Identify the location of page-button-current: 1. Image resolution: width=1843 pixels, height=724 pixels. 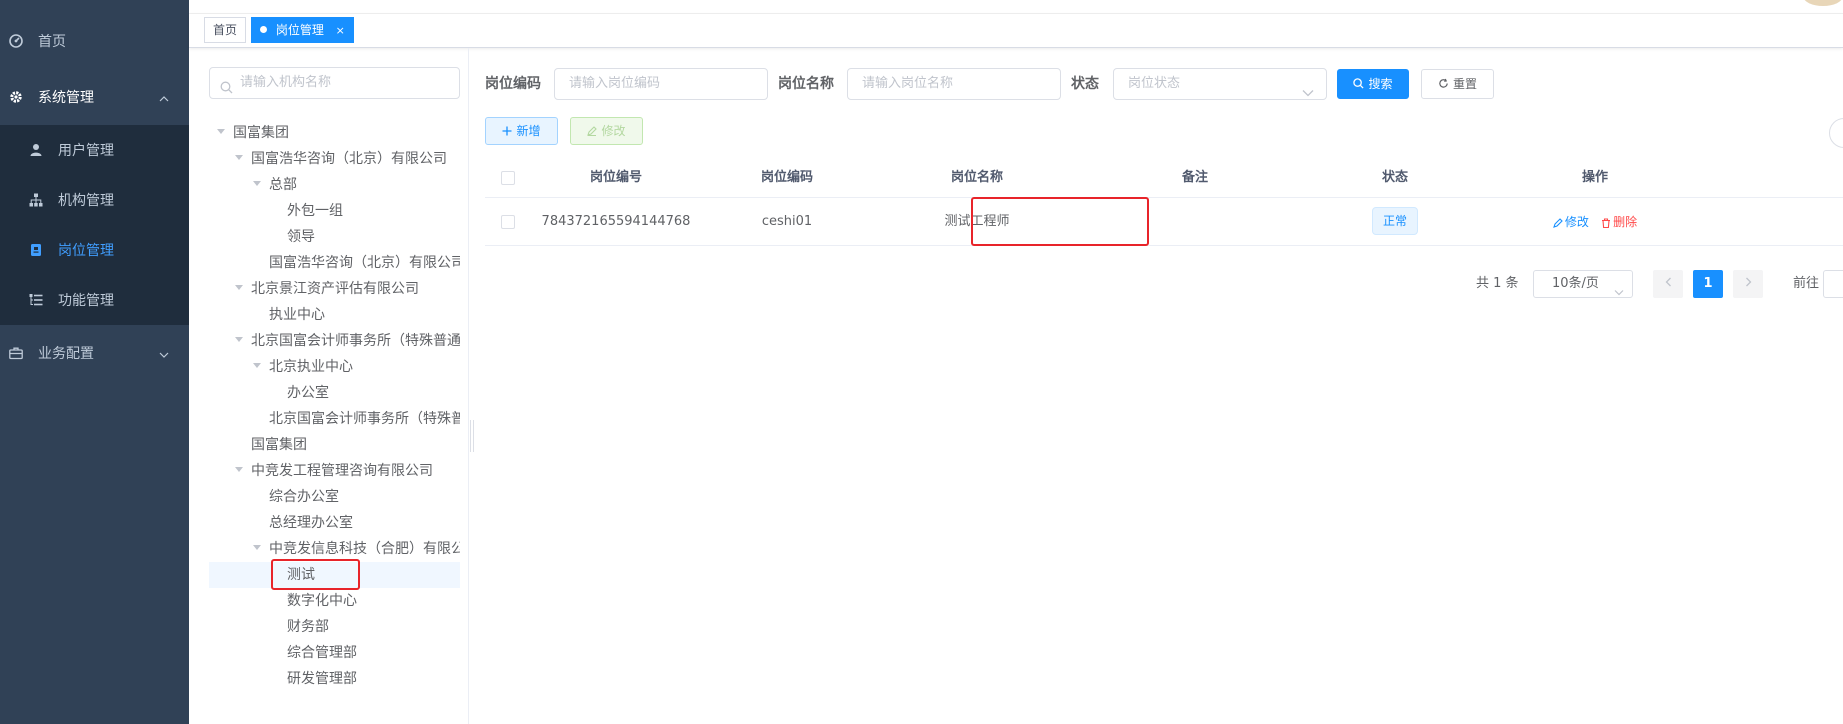
(1708, 284).